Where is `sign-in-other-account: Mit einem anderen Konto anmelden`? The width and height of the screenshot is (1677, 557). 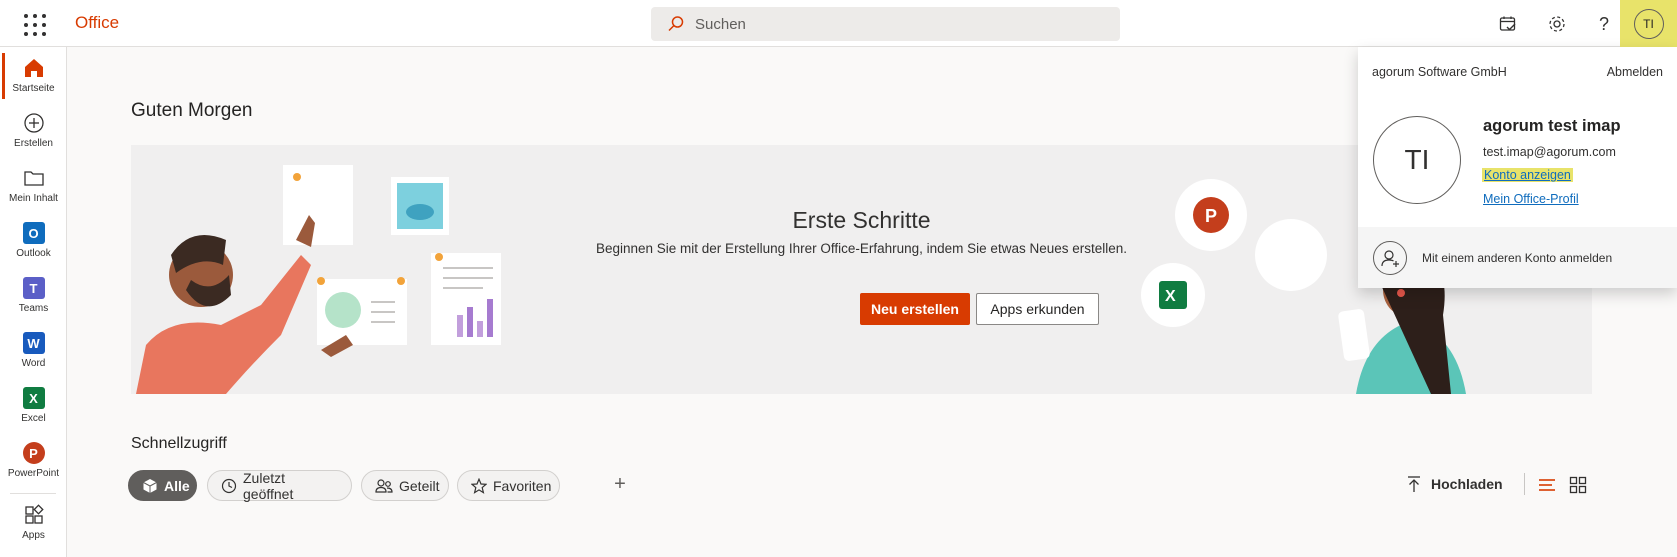
sign-in-other-account: Mit einem anderen Konto anmelden is located at coordinates (1517, 257).